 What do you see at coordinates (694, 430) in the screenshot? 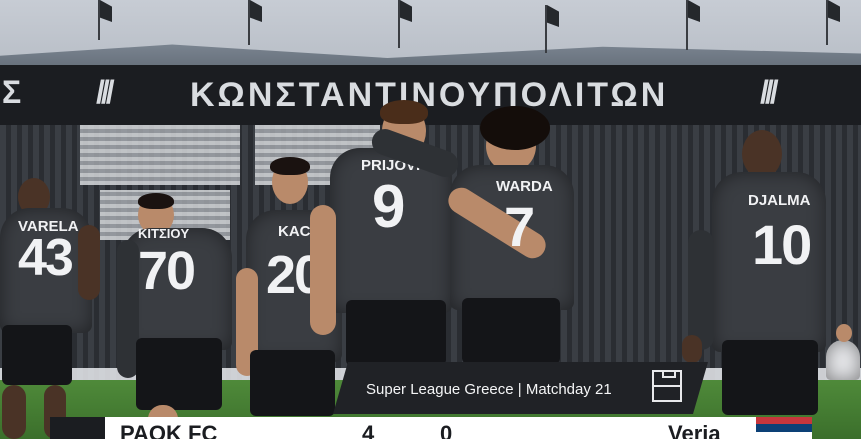
I see `away-team: Veria` at bounding box center [694, 430].